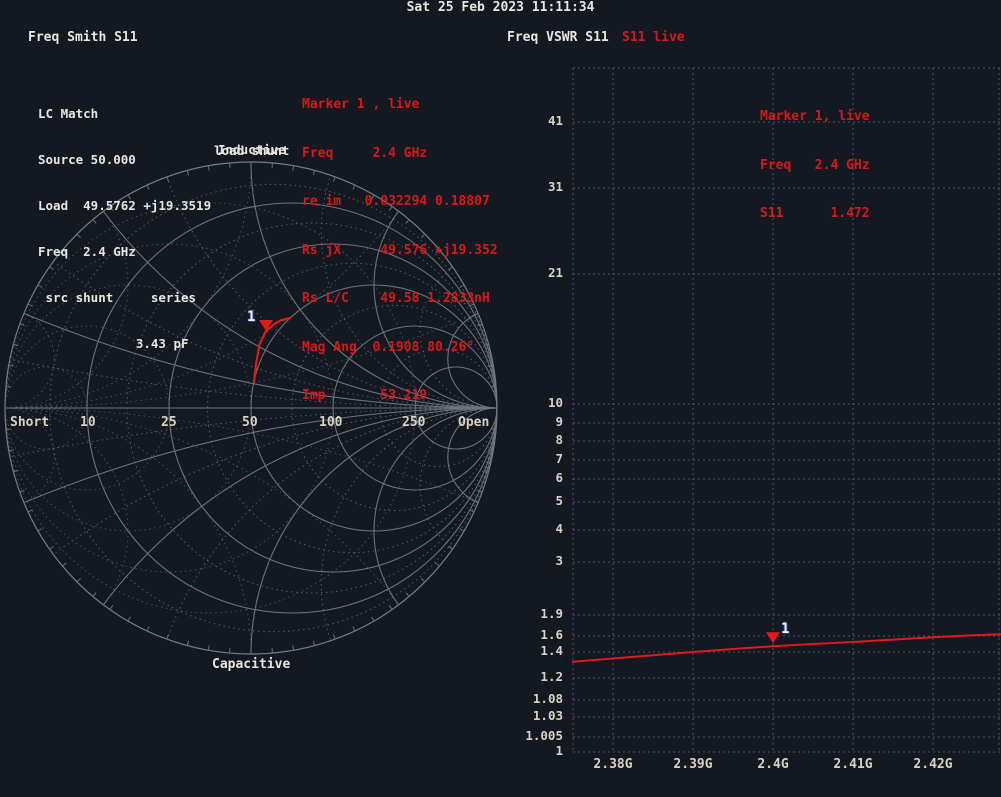 This screenshot has width=1001, height=797. Describe the element at coordinates (87, 251) in the screenshot. I see `lc-match-freq: Freq 2.4 GHz` at that location.